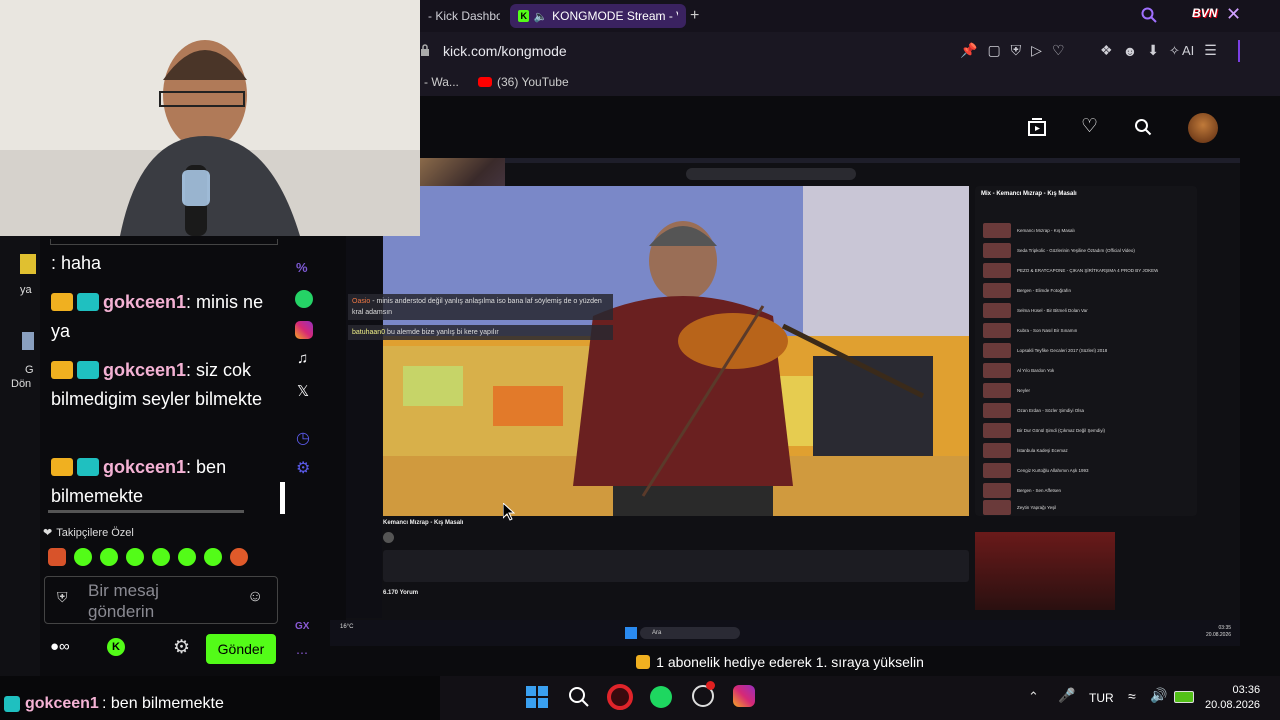 This screenshot has height=720, width=1280. Describe the element at coordinates (1088, 390) in the screenshot. I see `yt-playlist-item: Neyler` at that location.